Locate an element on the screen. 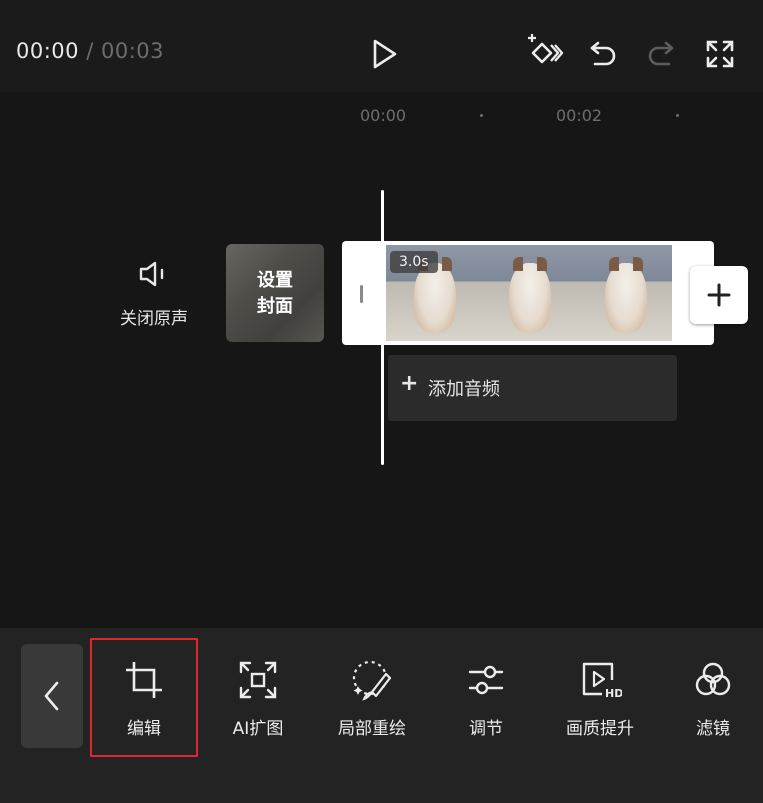 Image resolution: width=763 pixels, height=803 pixels. top-bar: 00:00 / 00:03 is located at coordinates (381, 46).